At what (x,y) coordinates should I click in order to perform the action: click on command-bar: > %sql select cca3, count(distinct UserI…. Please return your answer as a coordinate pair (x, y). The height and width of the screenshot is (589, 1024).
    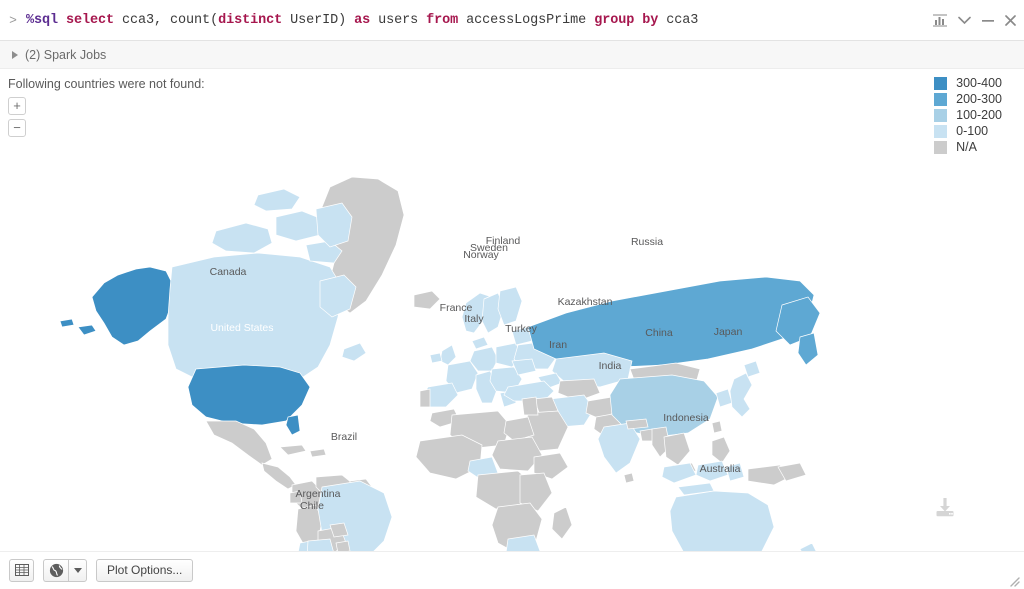
    Looking at the image, I should click on (512, 20).